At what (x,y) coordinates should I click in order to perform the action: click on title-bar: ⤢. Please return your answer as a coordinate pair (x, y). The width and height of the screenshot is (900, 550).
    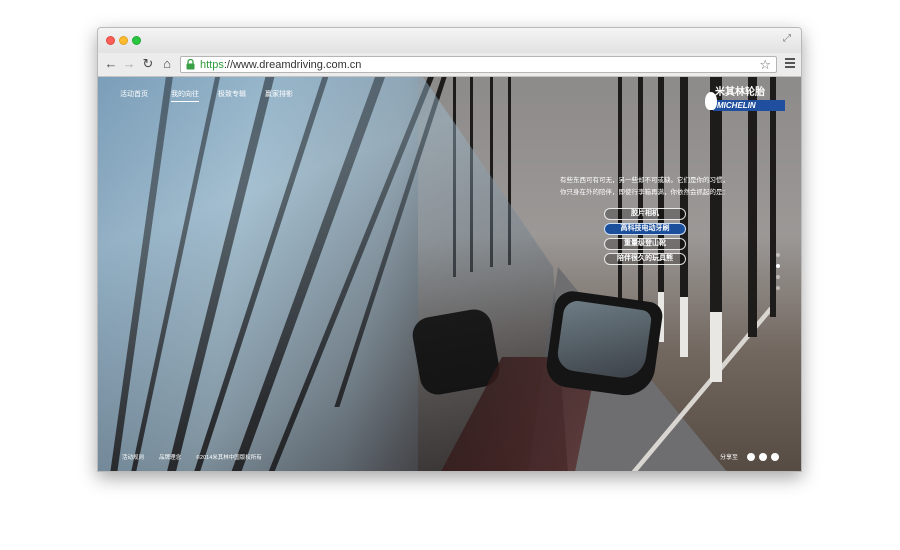
    Looking at the image, I should click on (449, 40).